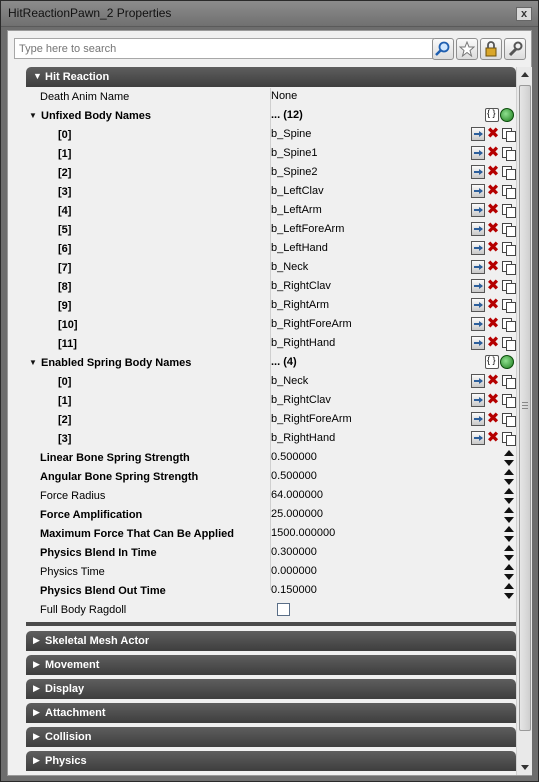 The width and height of the screenshot is (539, 782). What do you see at coordinates (294, 457) in the screenshot?
I see `property-value: 0.500000` at bounding box center [294, 457].